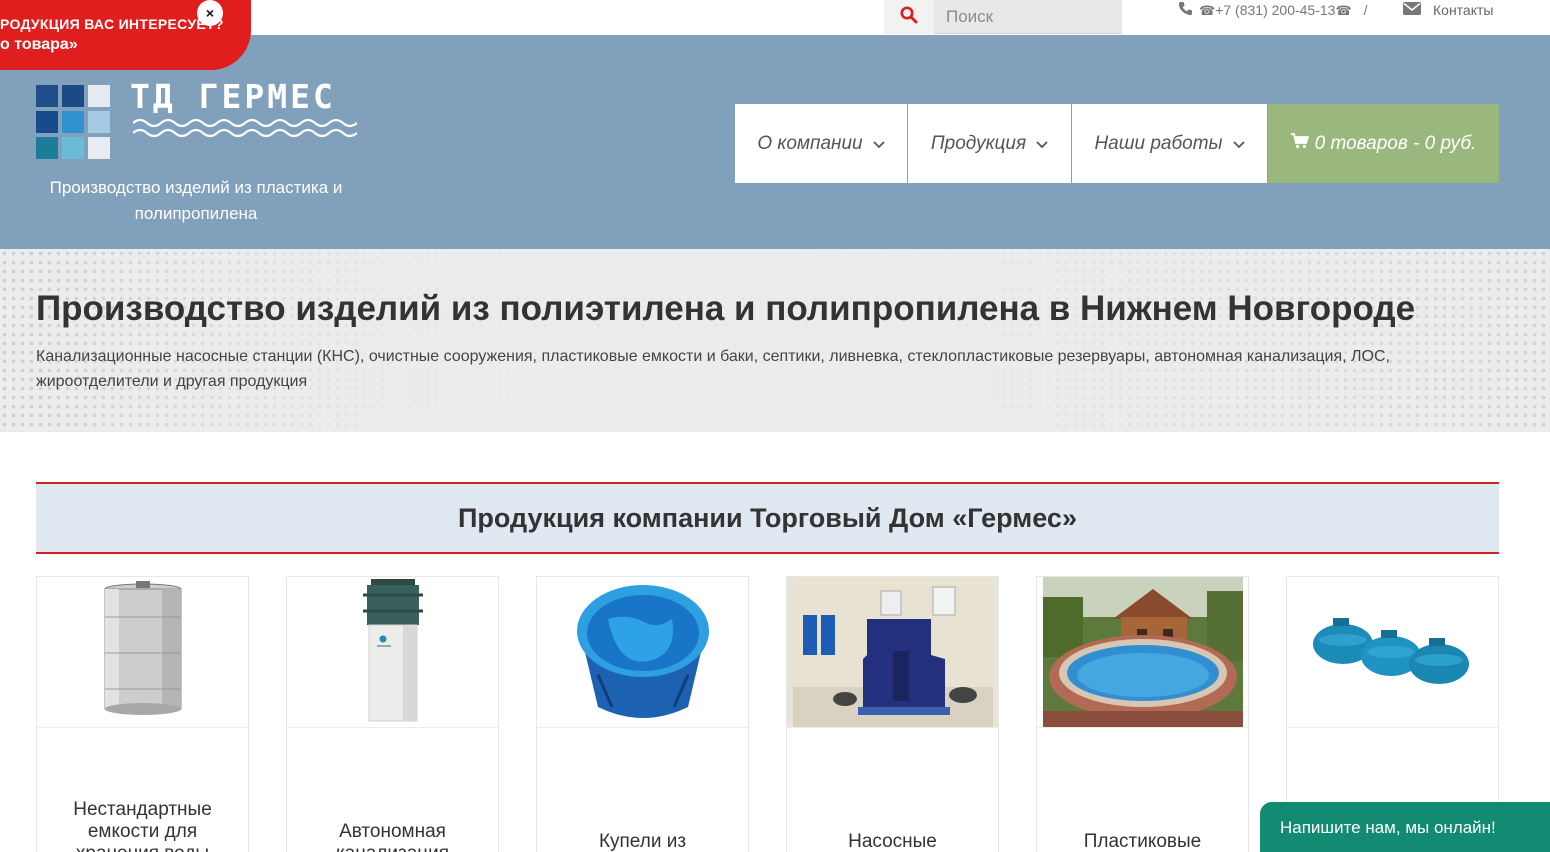  What do you see at coordinates (245, 130) in the screenshot?
I see `logo-waves-icon` at bounding box center [245, 130].